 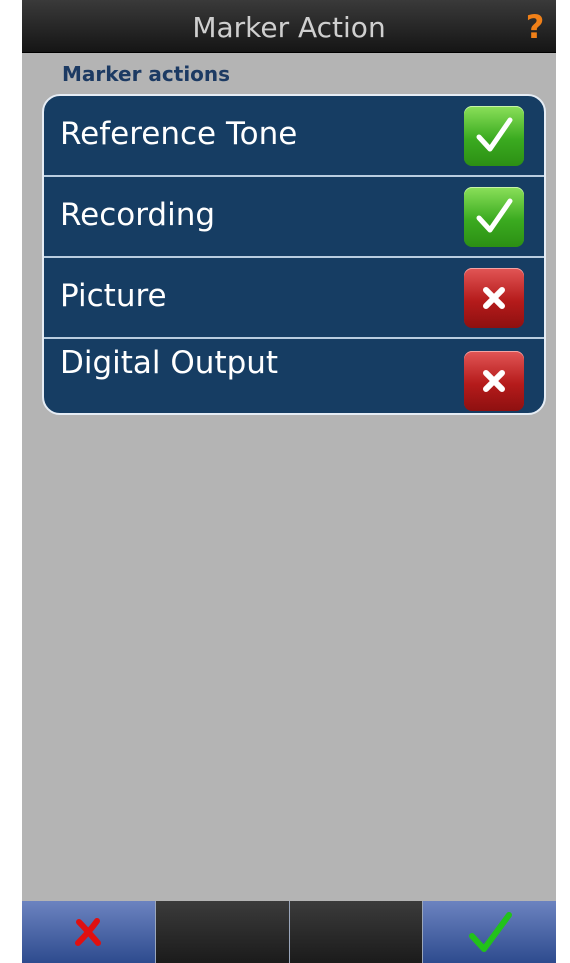 What do you see at coordinates (113, 296) in the screenshot?
I see `marker-action-label: Picture` at bounding box center [113, 296].